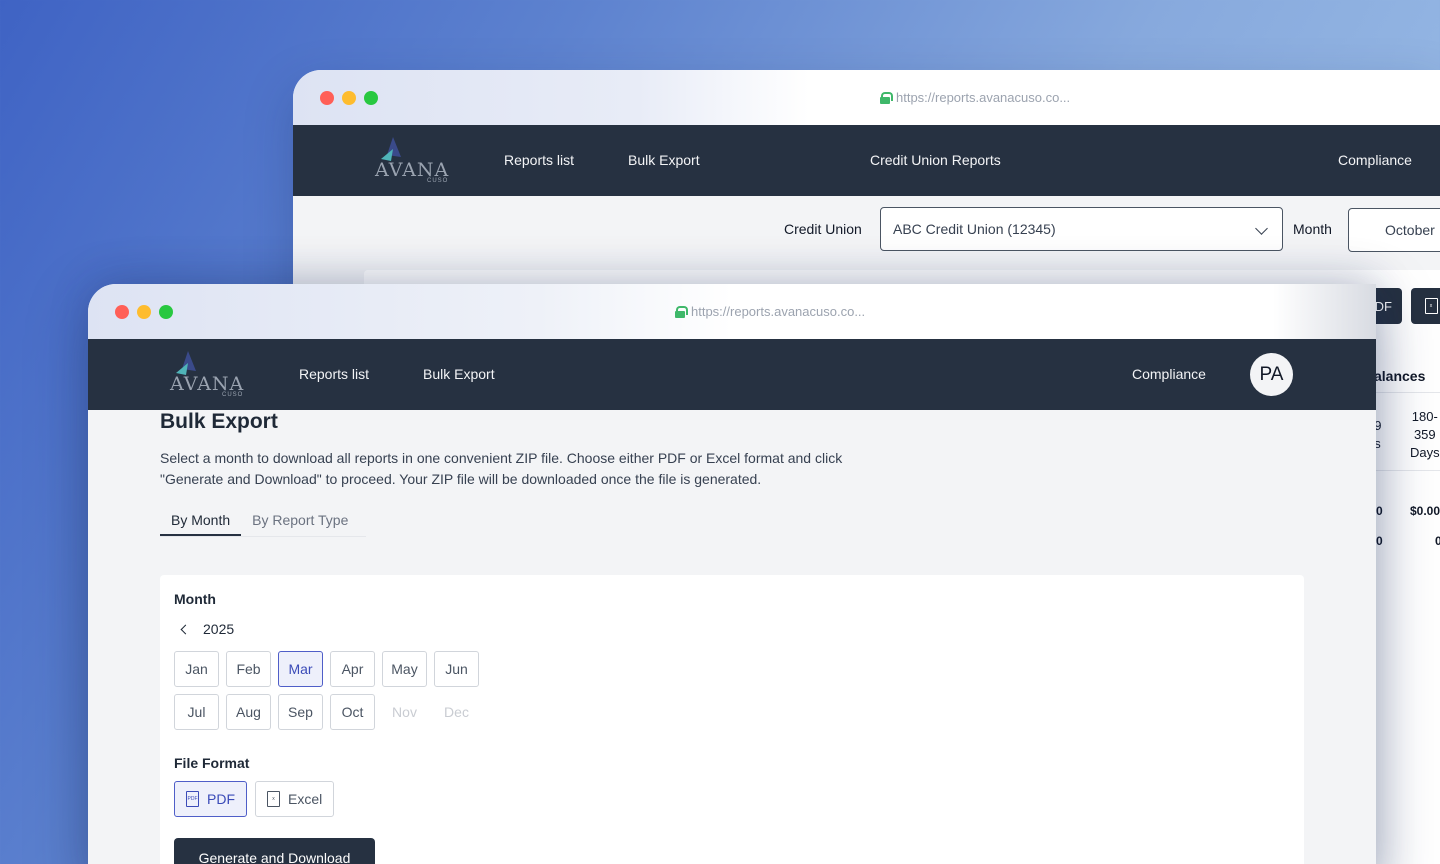  I want to click on avatar-initials: PA, so click(1271, 374).